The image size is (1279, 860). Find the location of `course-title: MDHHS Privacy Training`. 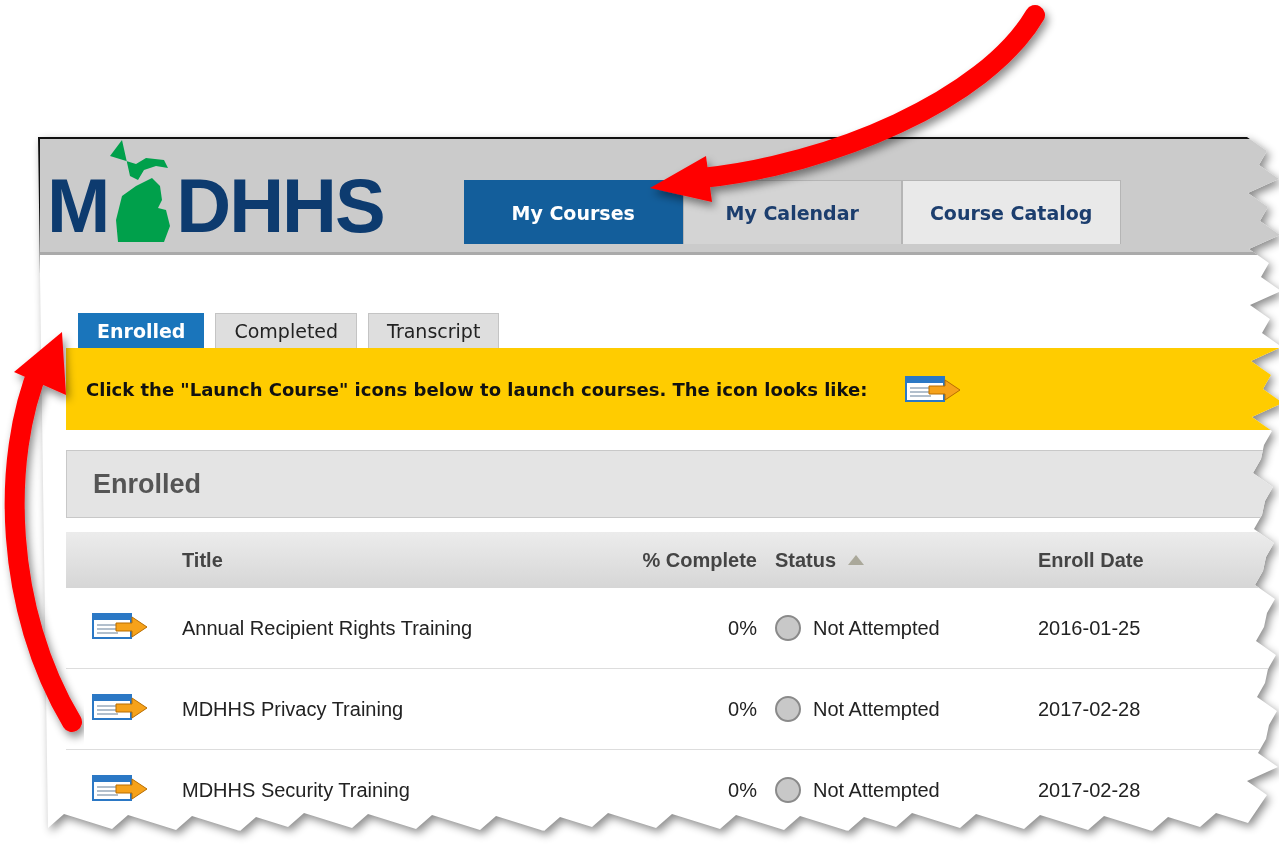

course-title: MDHHS Privacy Training is located at coordinates (293, 709).